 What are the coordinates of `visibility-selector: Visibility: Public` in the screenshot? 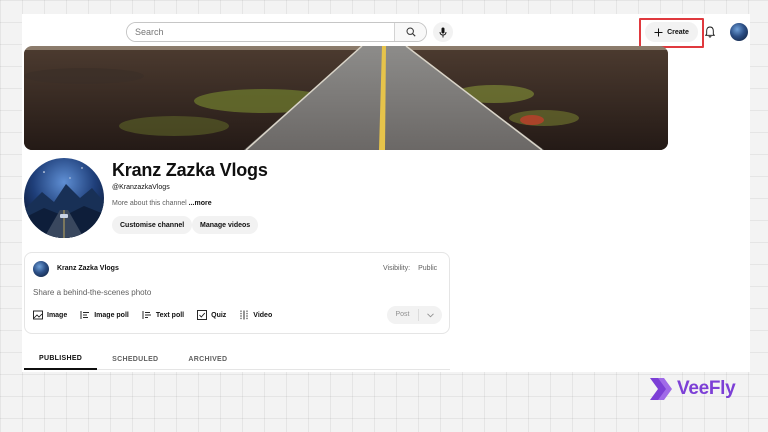 It's located at (410, 268).